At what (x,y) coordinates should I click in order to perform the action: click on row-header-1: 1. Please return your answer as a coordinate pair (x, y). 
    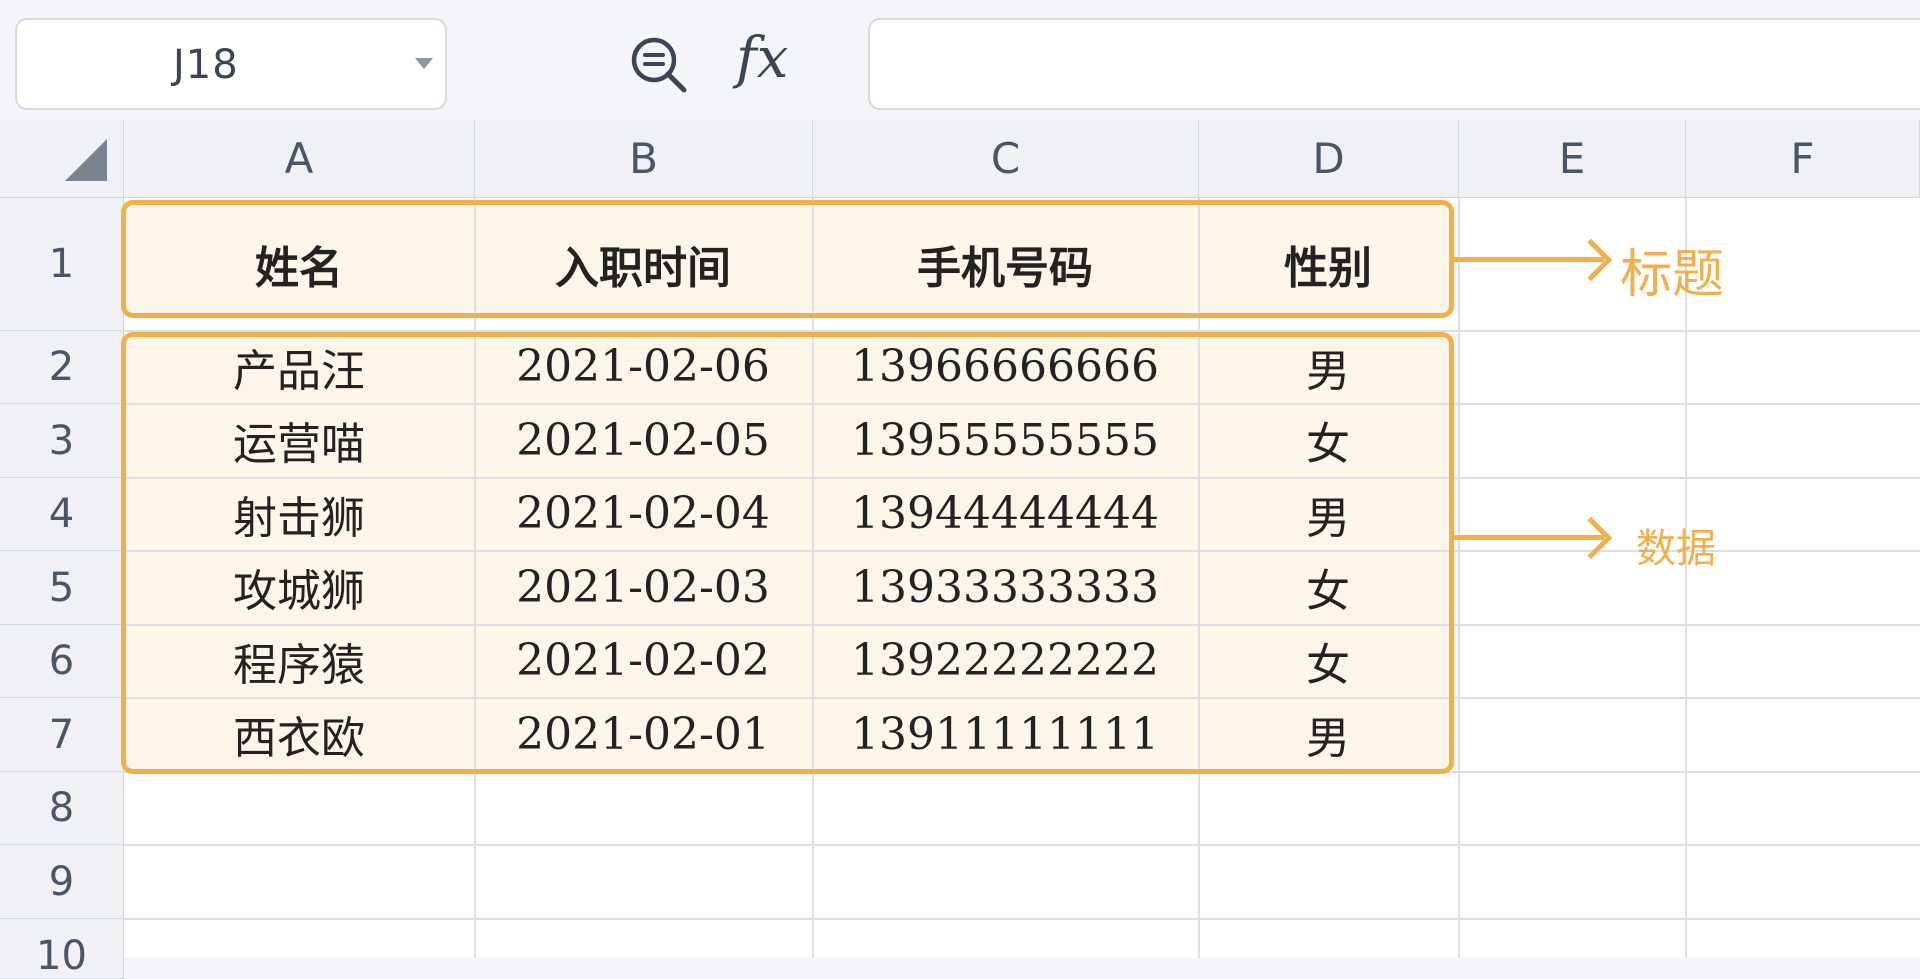
    Looking at the image, I should click on (62, 264).